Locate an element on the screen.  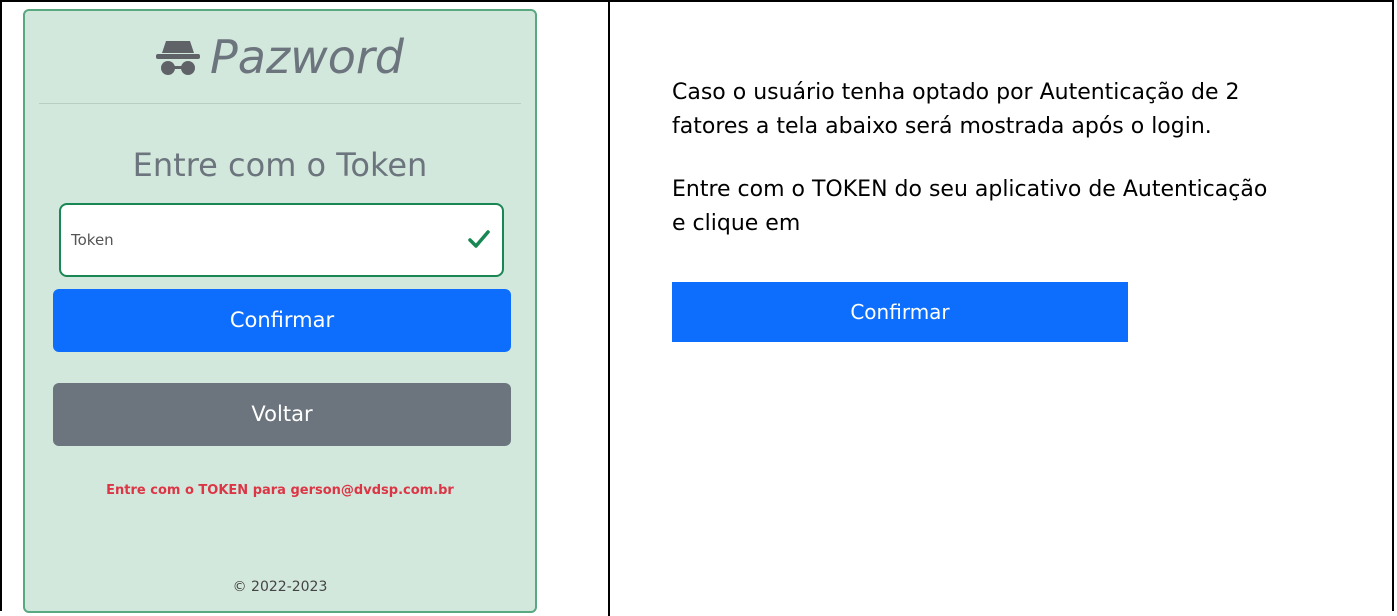
back-button: Voltar is located at coordinates (282, 414).